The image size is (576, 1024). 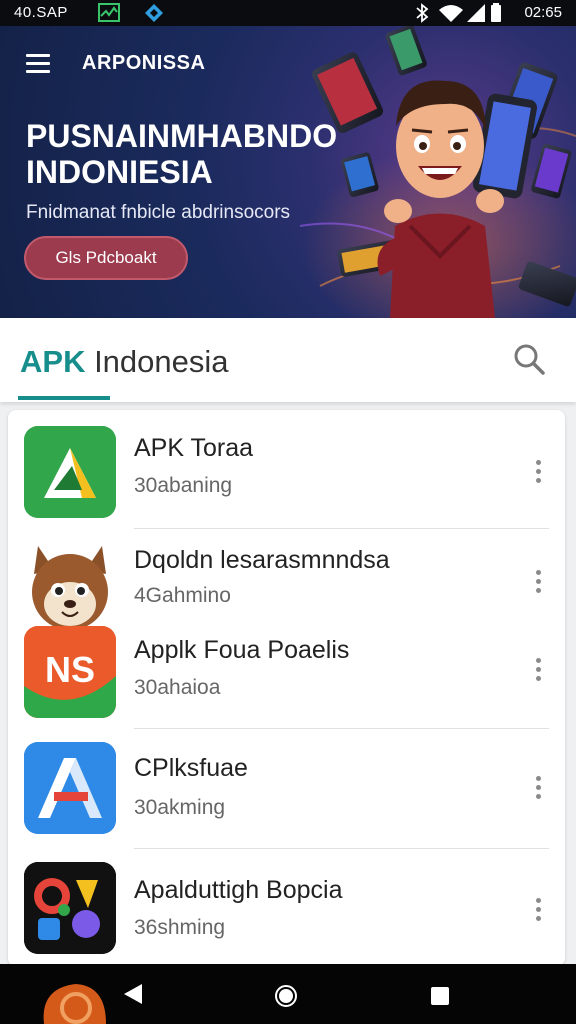 What do you see at coordinates (422, 13) in the screenshot?
I see `bluetooth-icon` at bounding box center [422, 13].